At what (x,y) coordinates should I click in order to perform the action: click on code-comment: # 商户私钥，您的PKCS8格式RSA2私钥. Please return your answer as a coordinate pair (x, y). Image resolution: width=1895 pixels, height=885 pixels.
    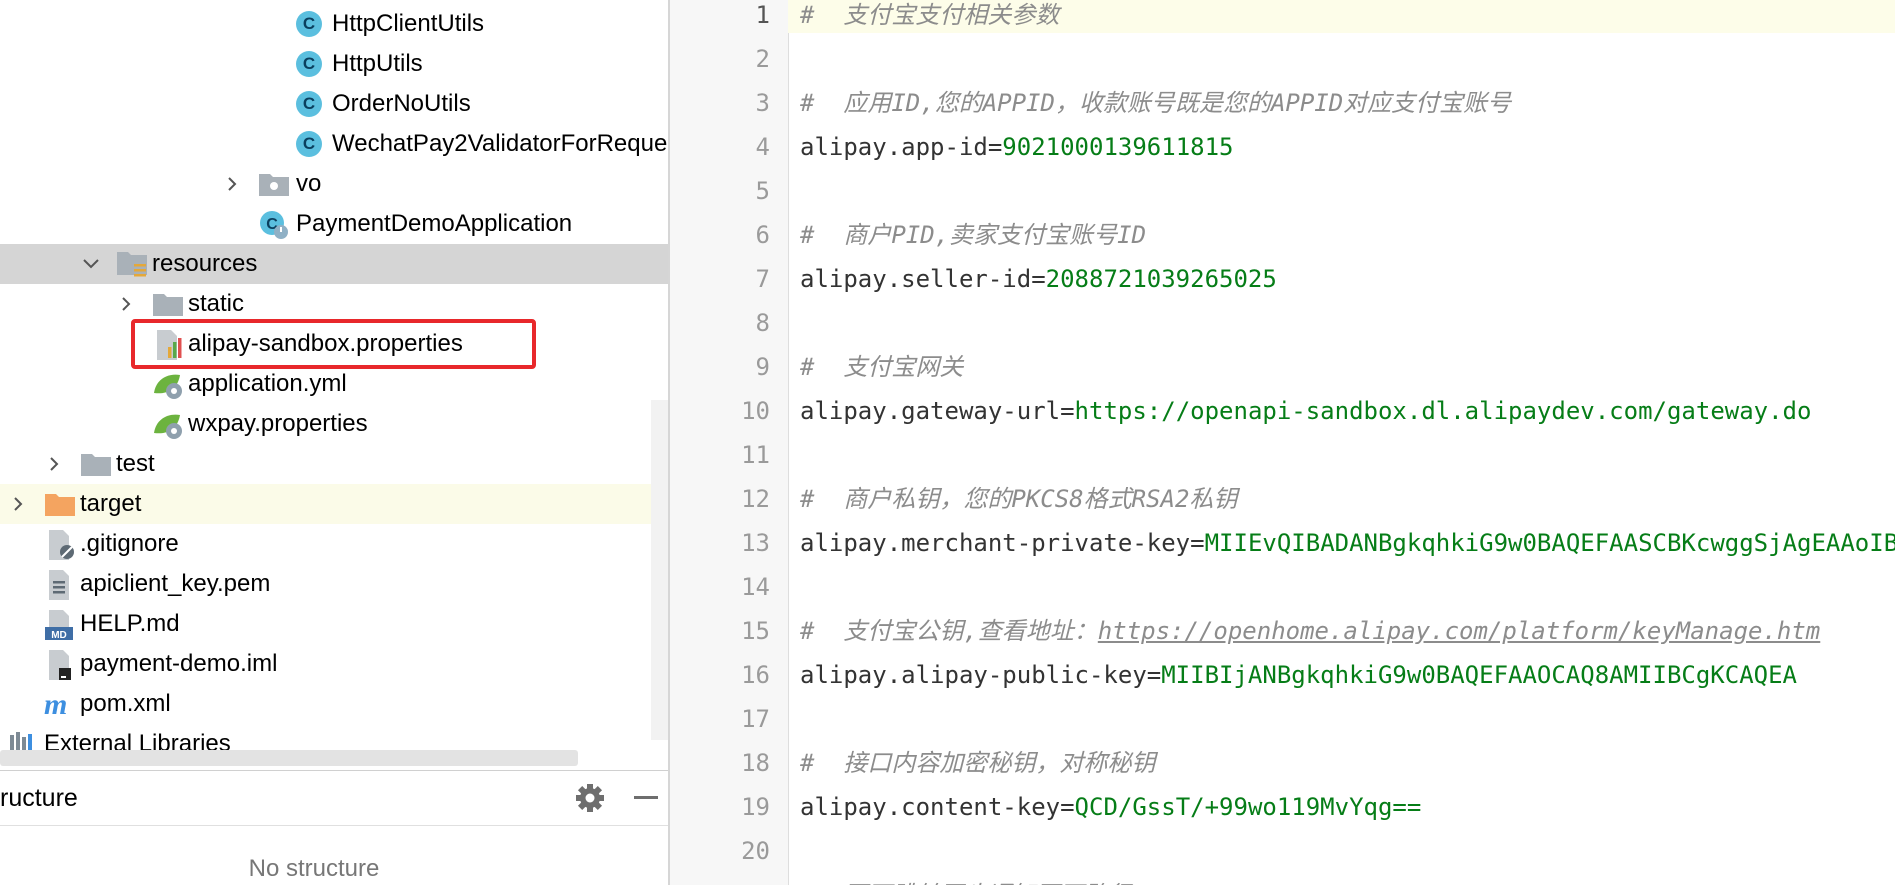
    Looking at the image, I should click on (1019, 499).